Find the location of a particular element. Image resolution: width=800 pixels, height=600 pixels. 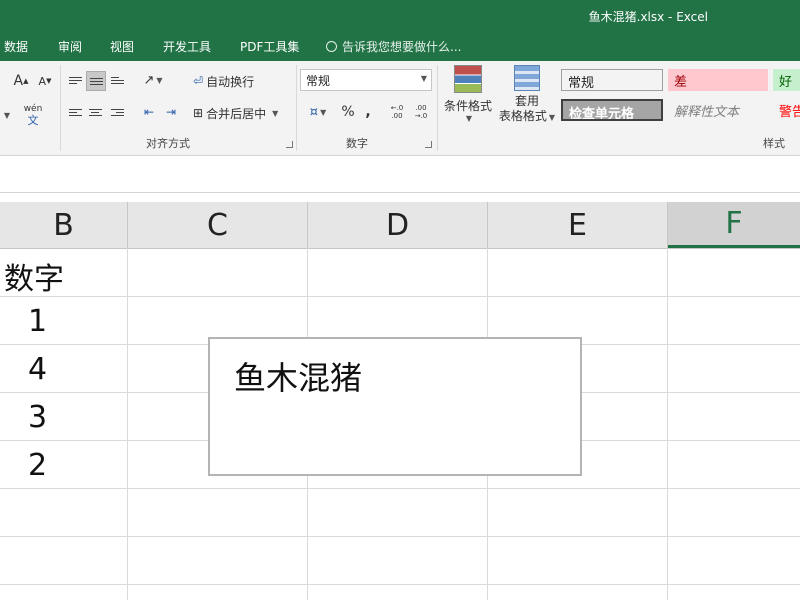

column-headers: B C D E F is located at coordinates (400, 225).